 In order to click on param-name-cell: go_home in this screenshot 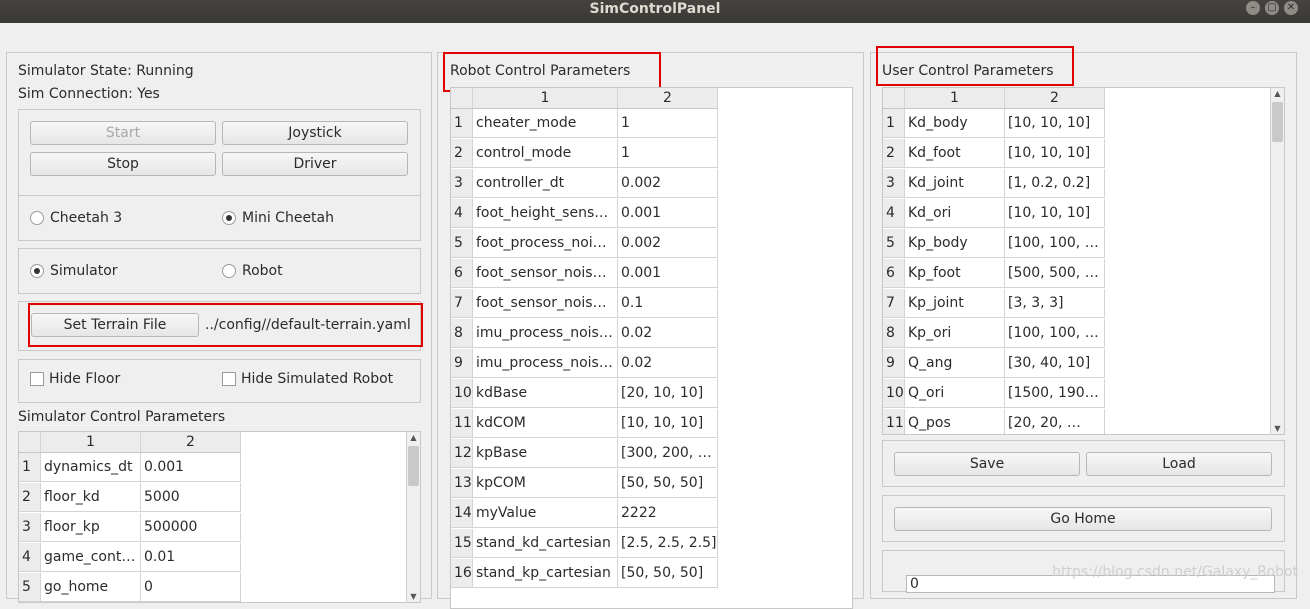, I will do `click(91, 587)`.